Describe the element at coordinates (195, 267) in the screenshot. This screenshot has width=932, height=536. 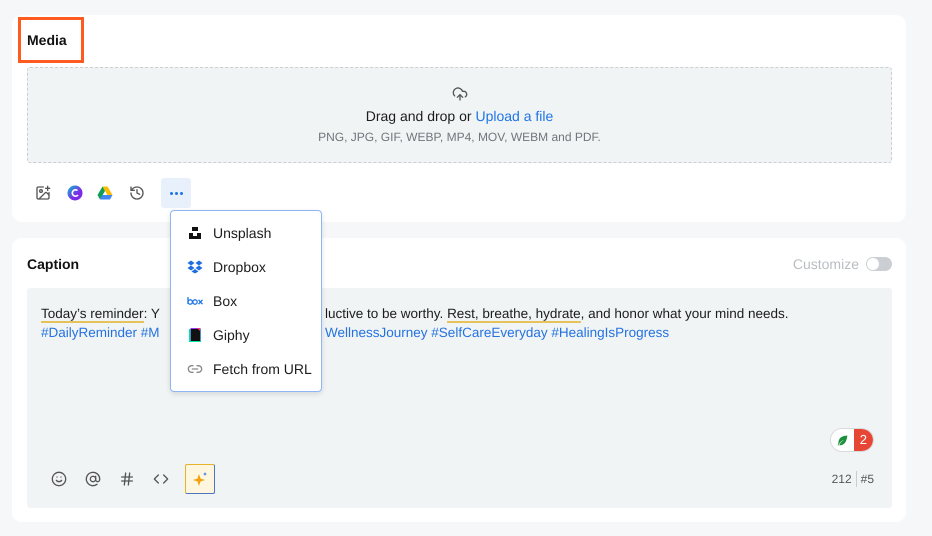
I see `dropbox-icon` at that location.